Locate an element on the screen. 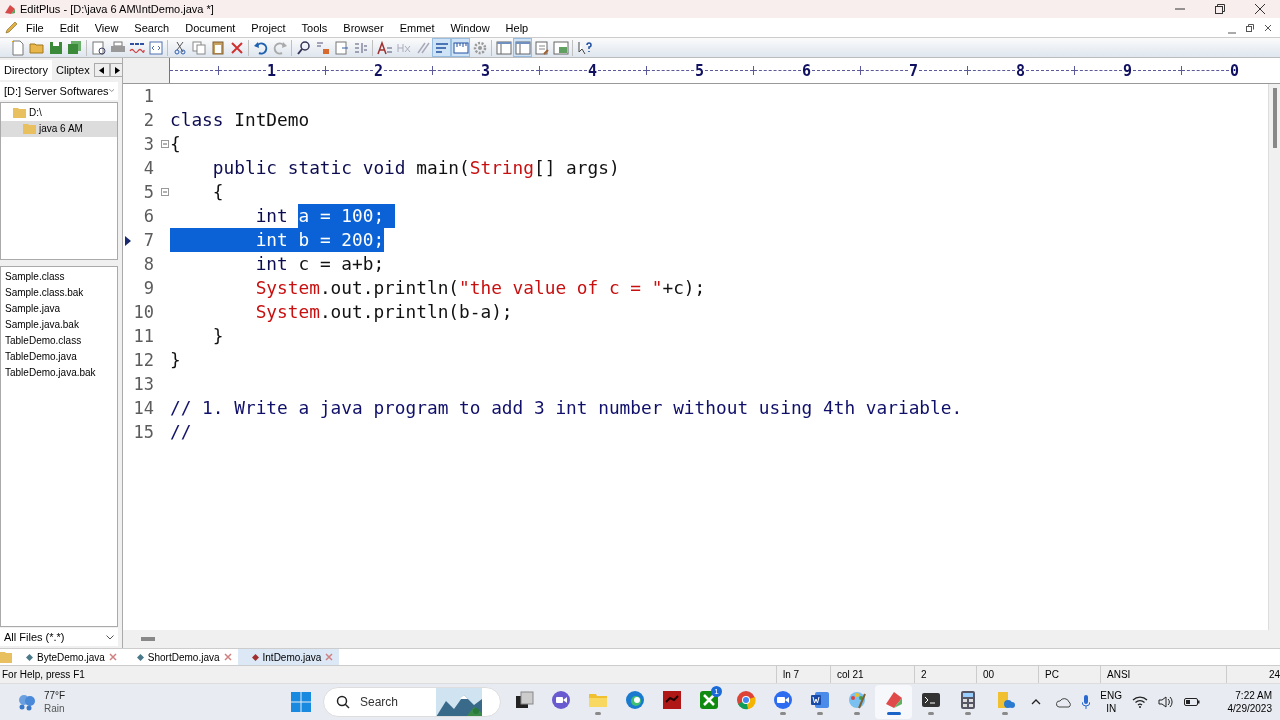 This screenshot has height=720, width=1280. line-number: 11 is located at coordinates (143, 336).